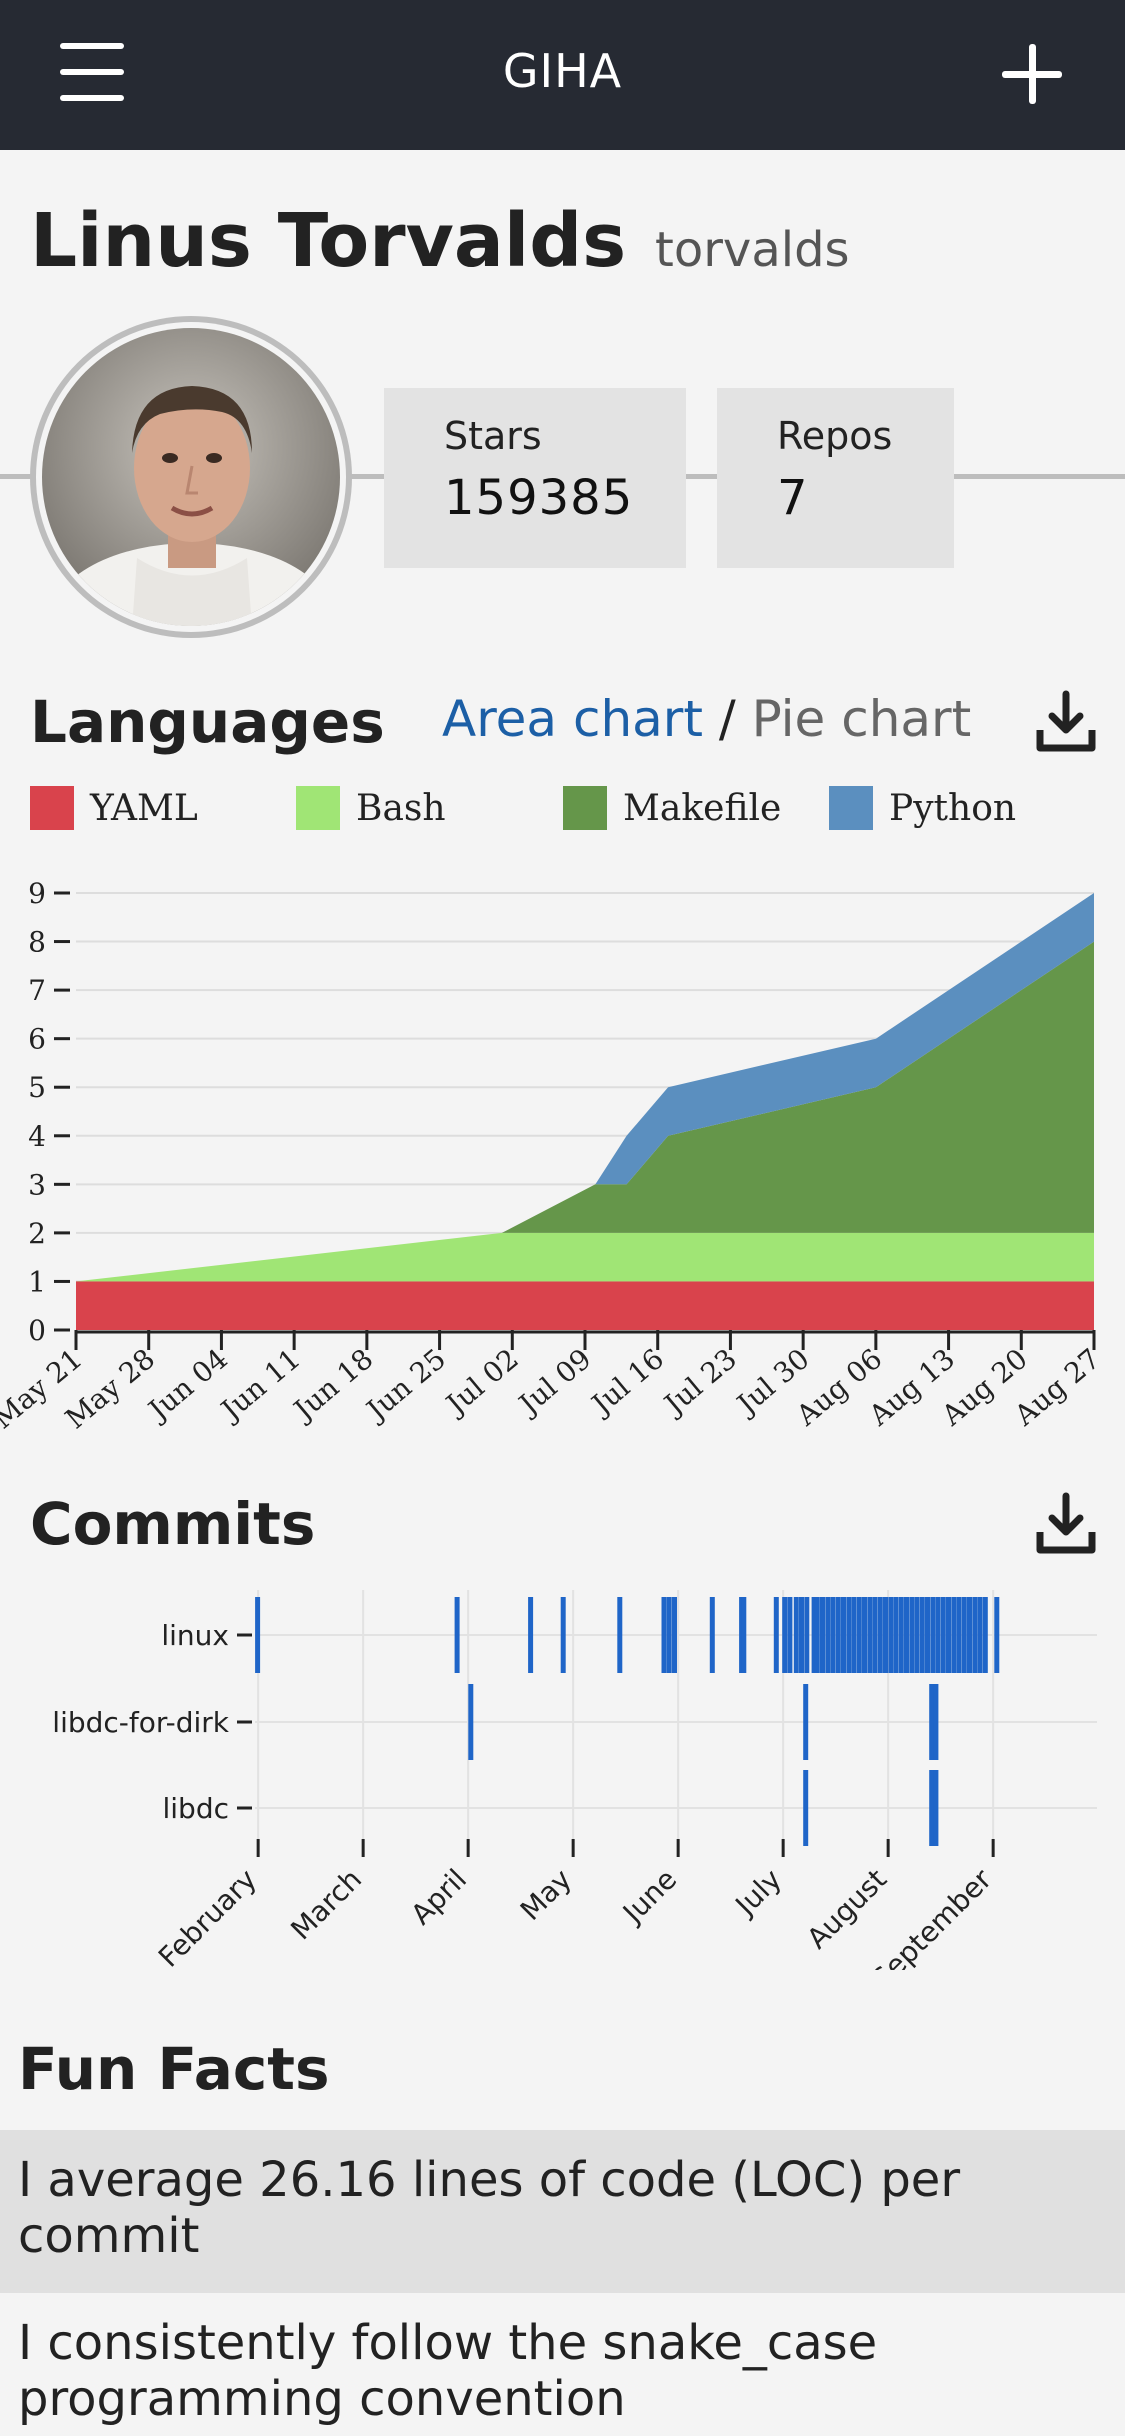  What do you see at coordinates (174, 2069) in the screenshot?
I see `fun-facts-title: Fun Facts` at bounding box center [174, 2069].